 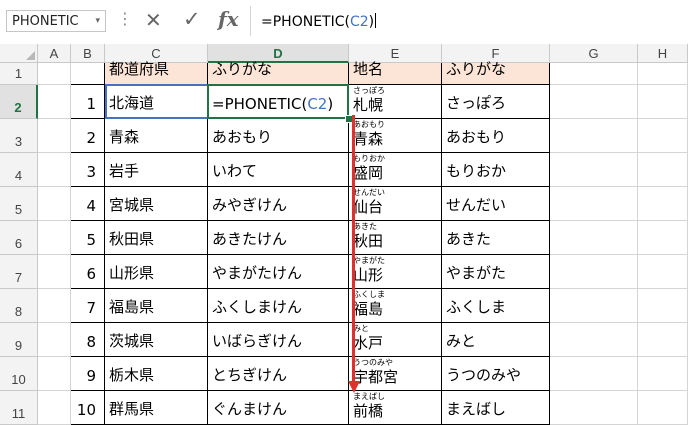 I want to click on cell-a11, so click(x=54, y=408).